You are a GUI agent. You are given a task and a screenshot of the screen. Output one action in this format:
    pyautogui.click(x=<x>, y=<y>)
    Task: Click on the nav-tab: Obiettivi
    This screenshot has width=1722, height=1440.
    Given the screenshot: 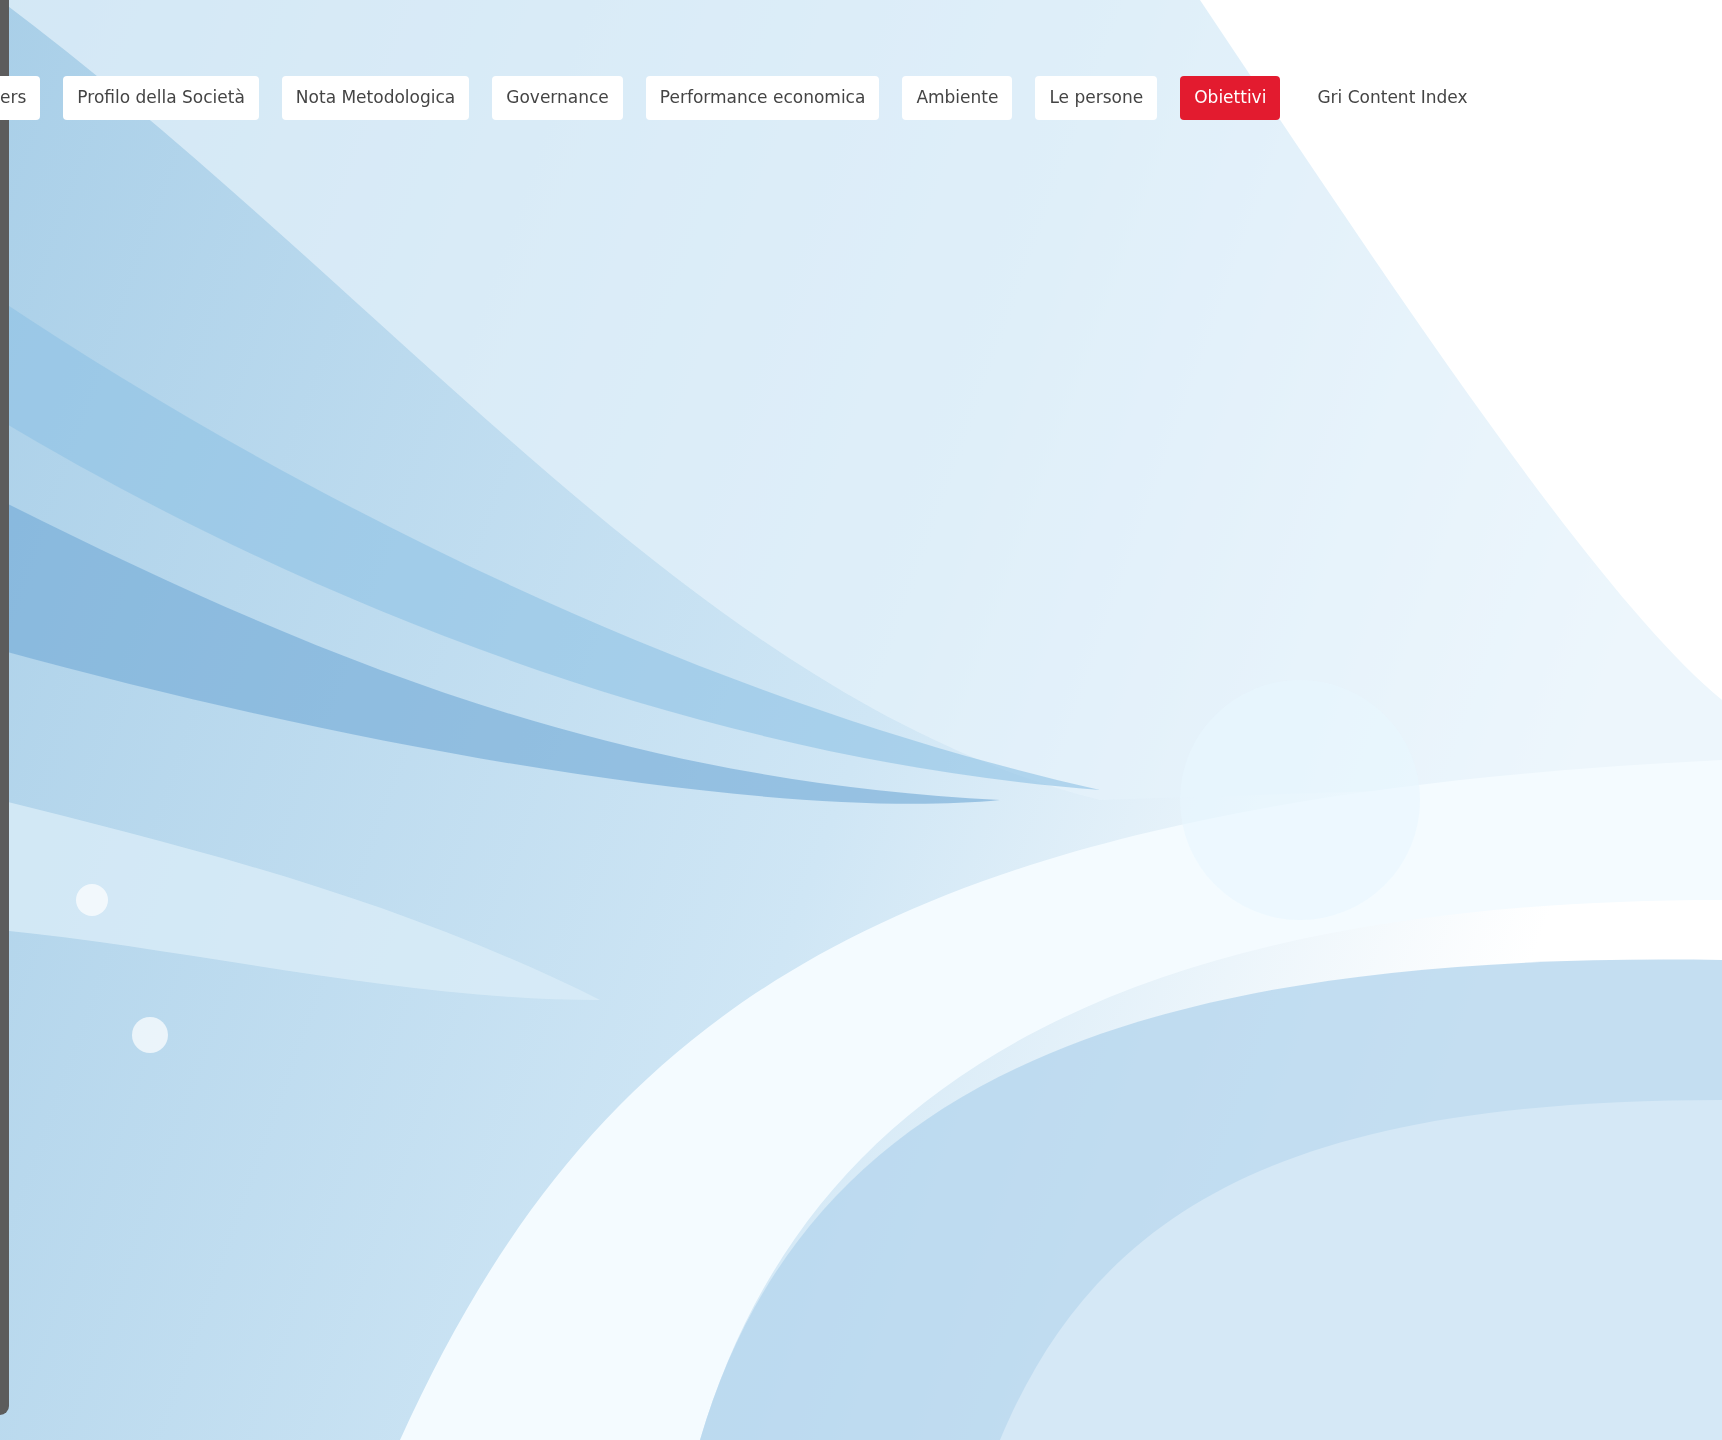 What is the action you would take?
    pyautogui.click(x=1230, y=98)
    